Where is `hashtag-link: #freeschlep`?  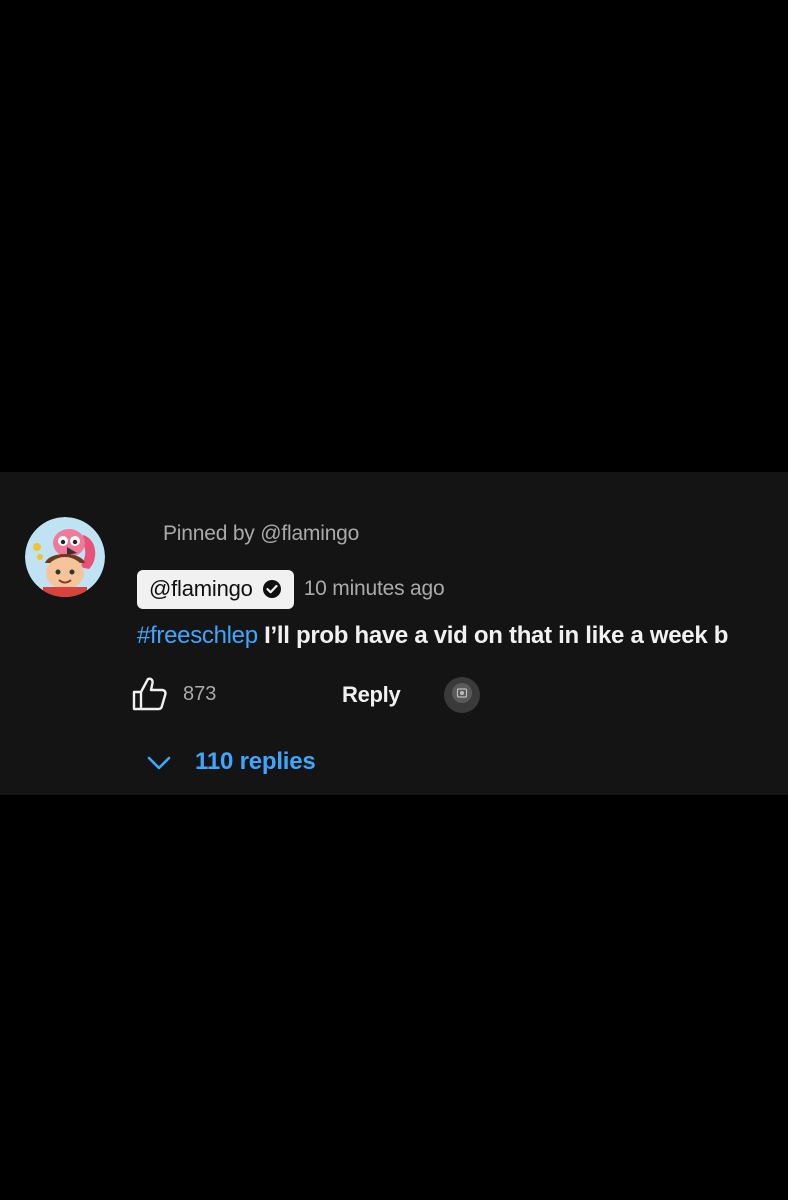 hashtag-link: #freeschlep is located at coordinates (197, 635).